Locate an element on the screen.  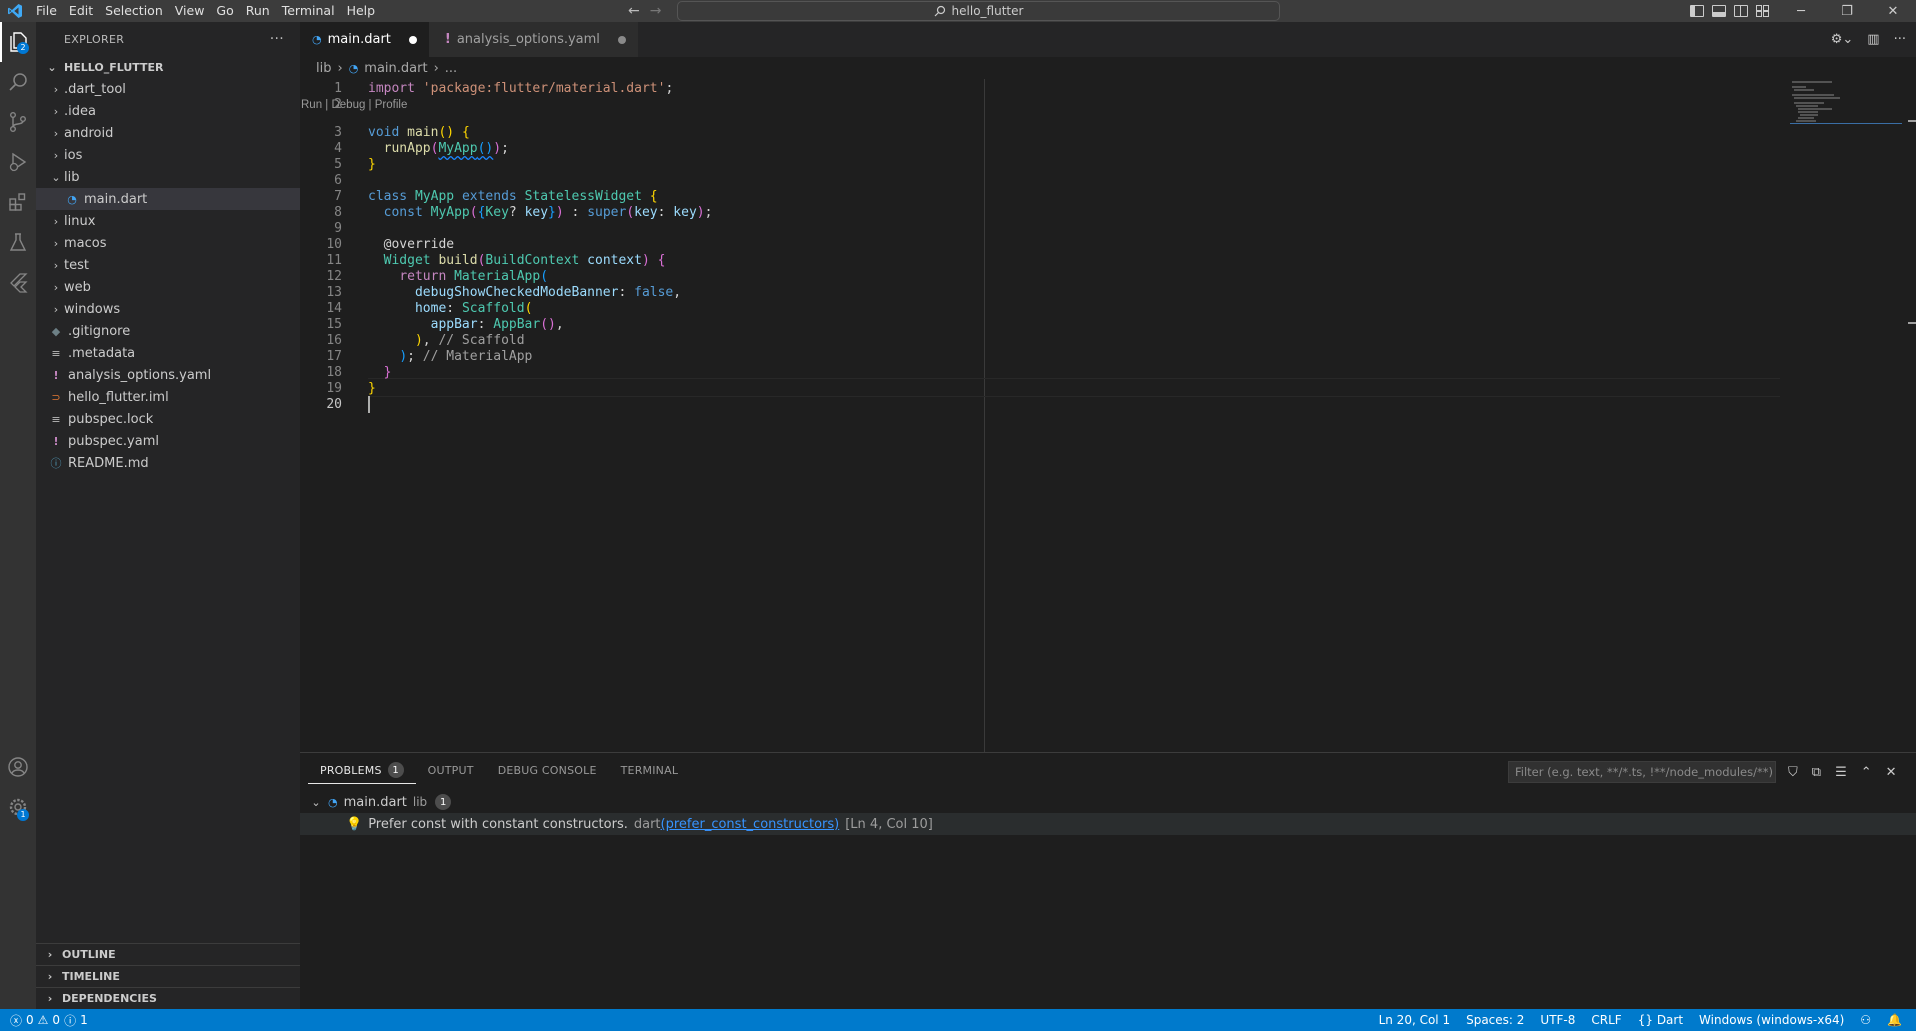
filter-icon: ⛉ is located at coordinates (1793, 772).